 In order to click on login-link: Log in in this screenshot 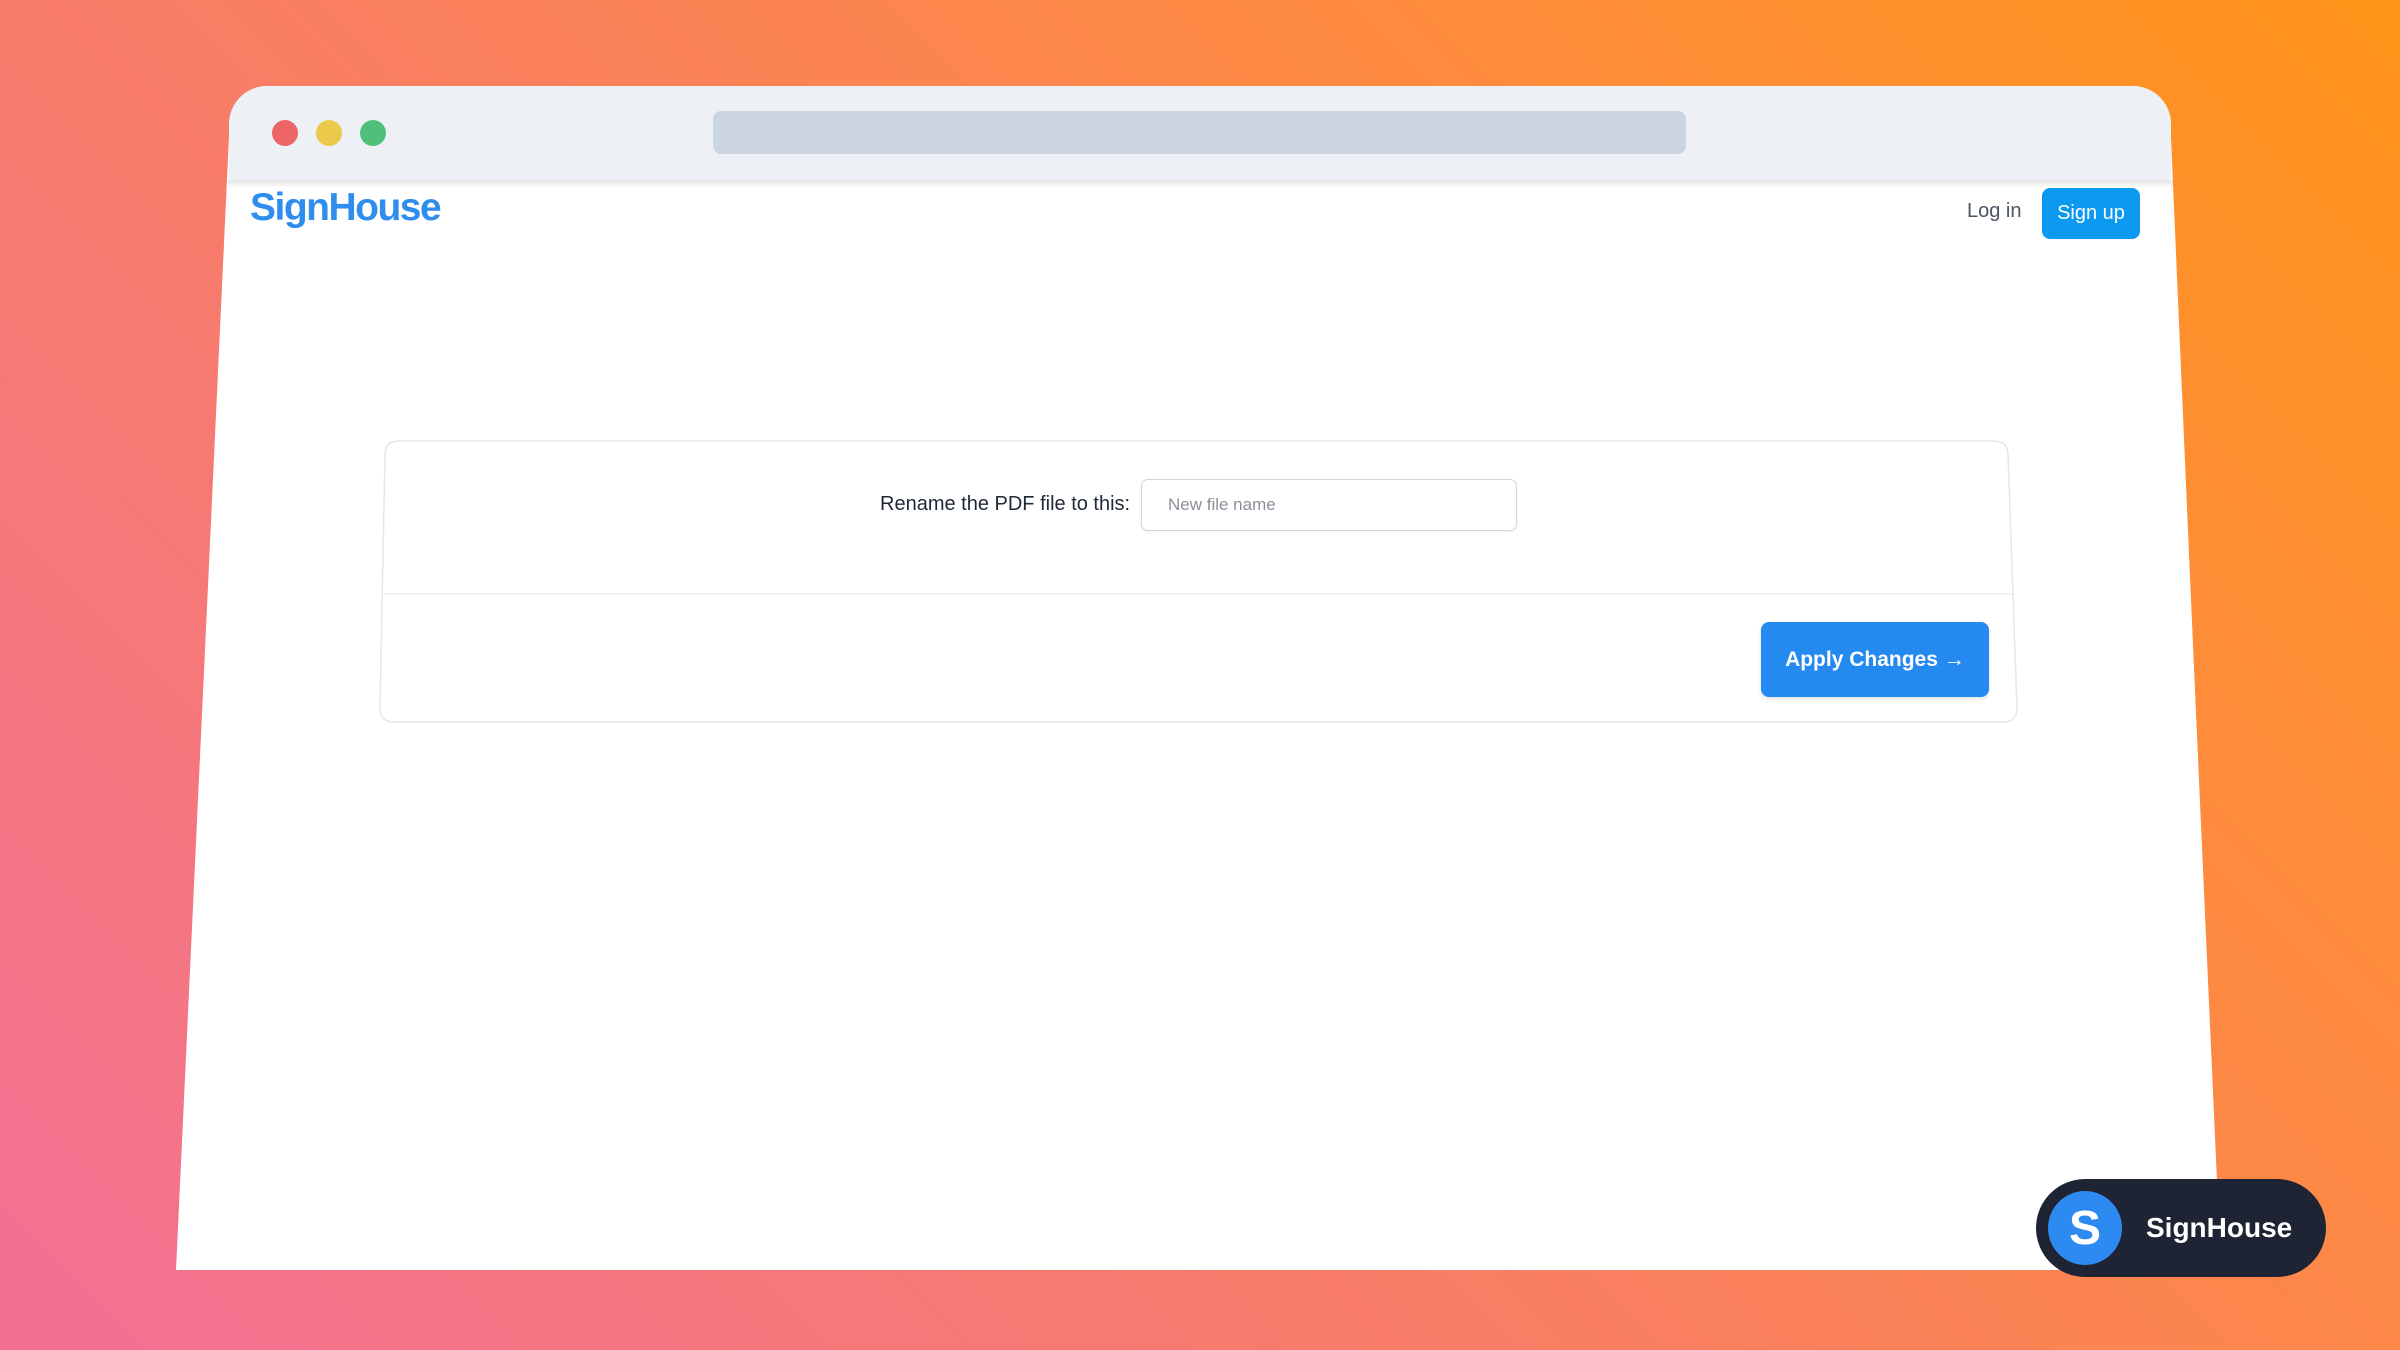, I will do `click(1994, 211)`.